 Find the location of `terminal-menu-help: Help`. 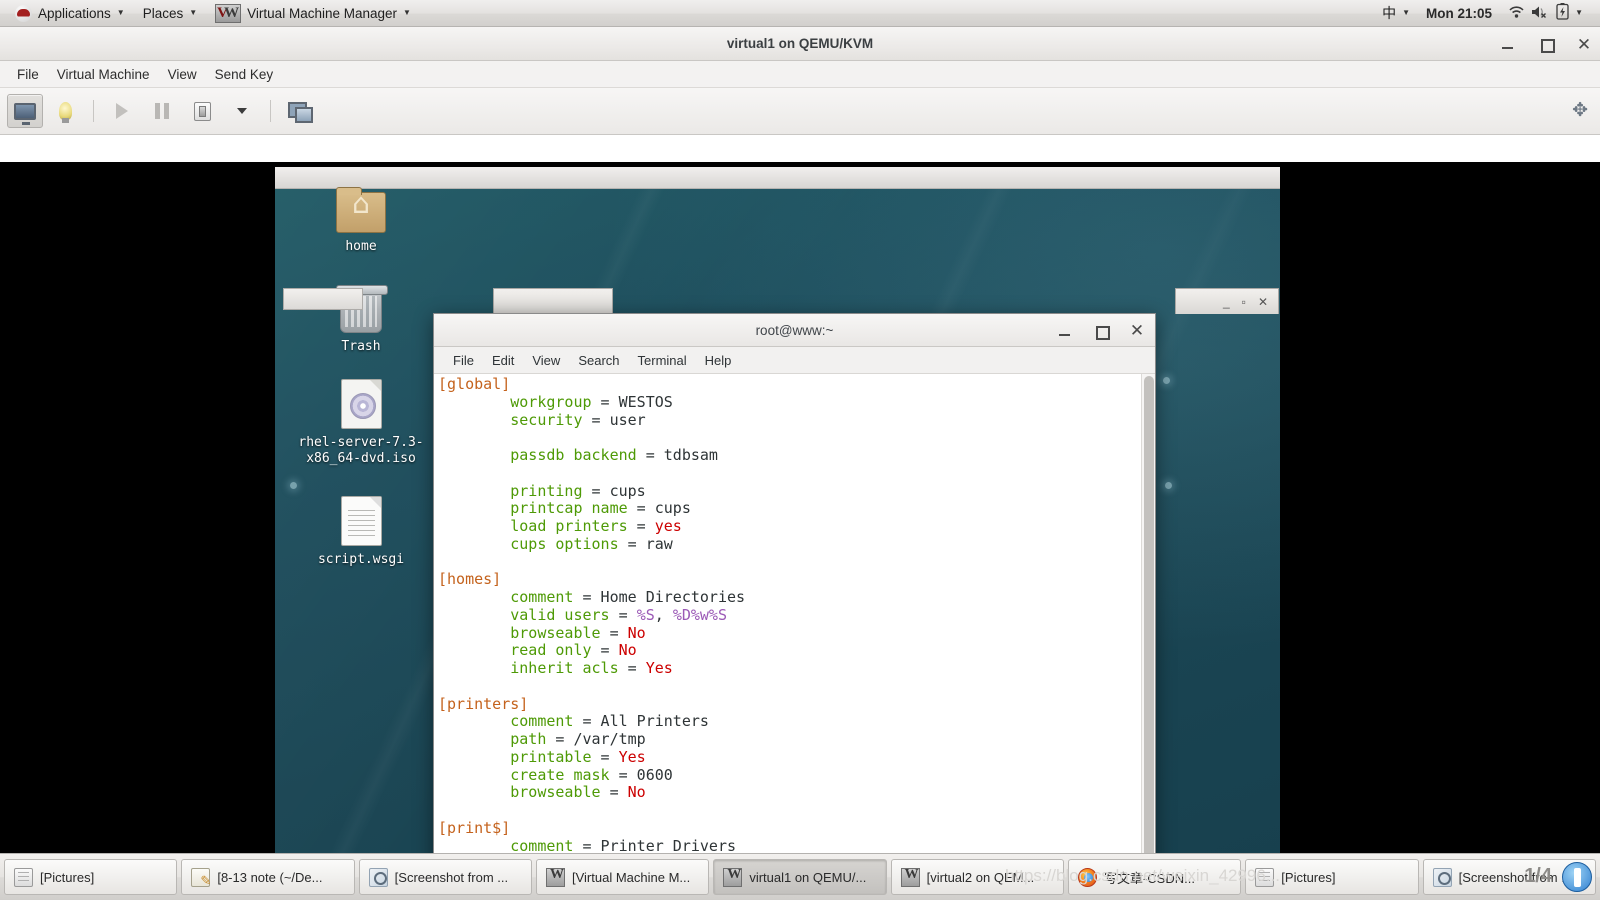

terminal-menu-help: Help is located at coordinates (718, 360).